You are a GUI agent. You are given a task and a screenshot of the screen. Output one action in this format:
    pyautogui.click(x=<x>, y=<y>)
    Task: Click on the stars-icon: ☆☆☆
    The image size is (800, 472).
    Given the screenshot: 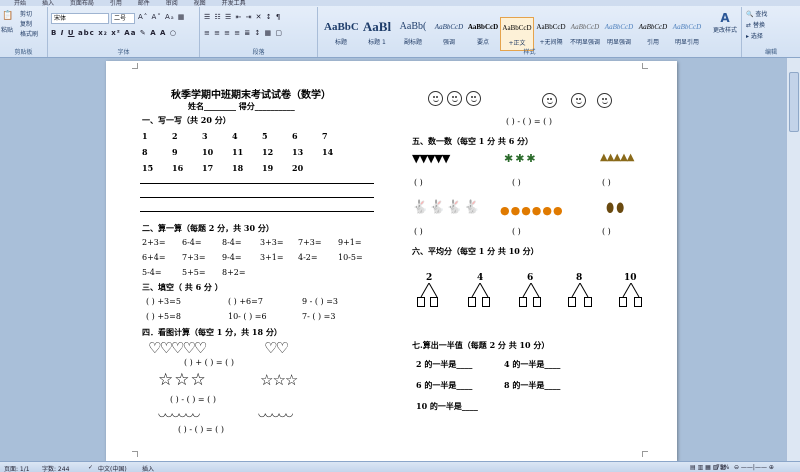 What is the action you would take?
    pyautogui.click(x=279, y=380)
    